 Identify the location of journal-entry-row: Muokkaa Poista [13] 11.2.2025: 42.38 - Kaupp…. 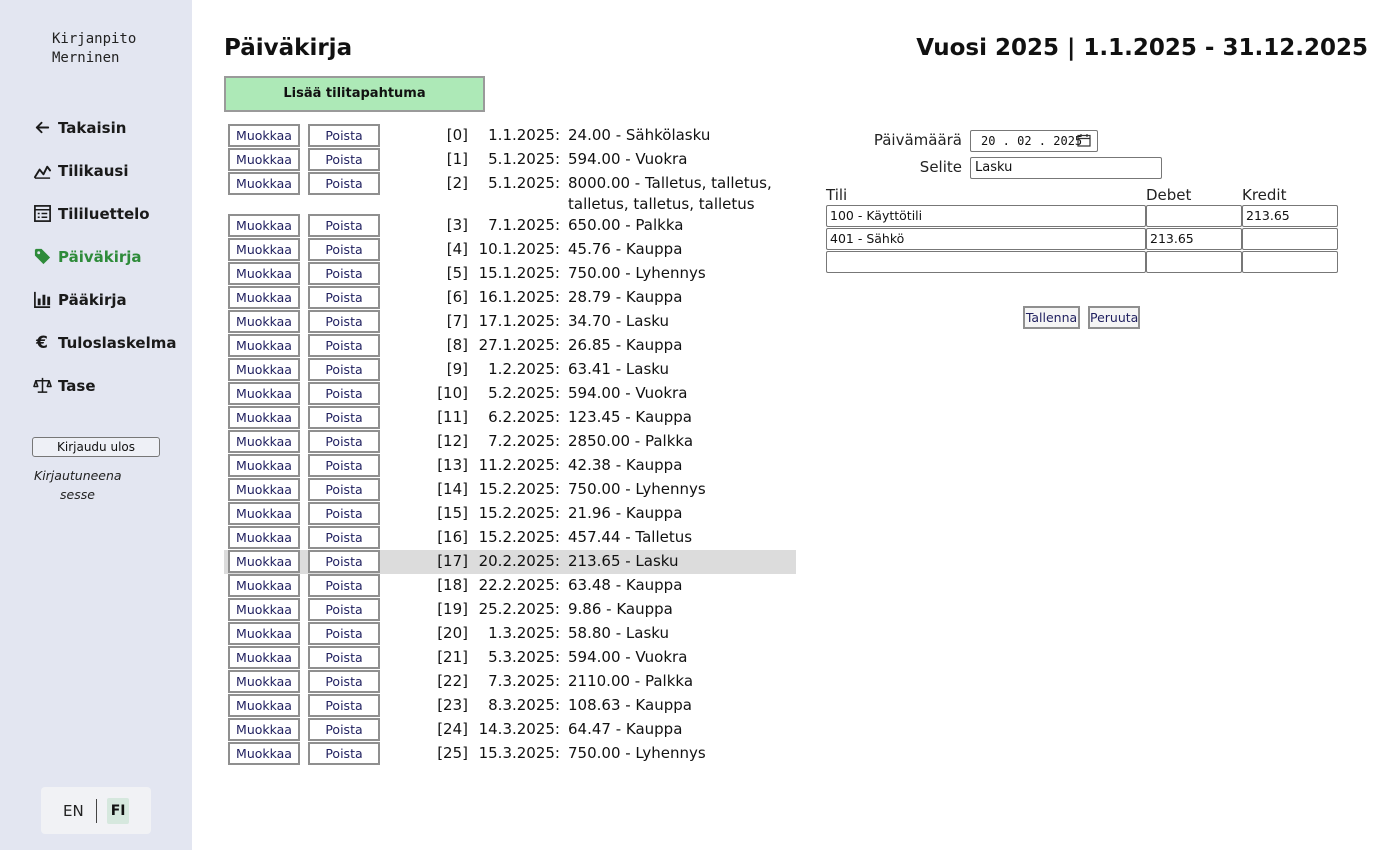
(510, 466).